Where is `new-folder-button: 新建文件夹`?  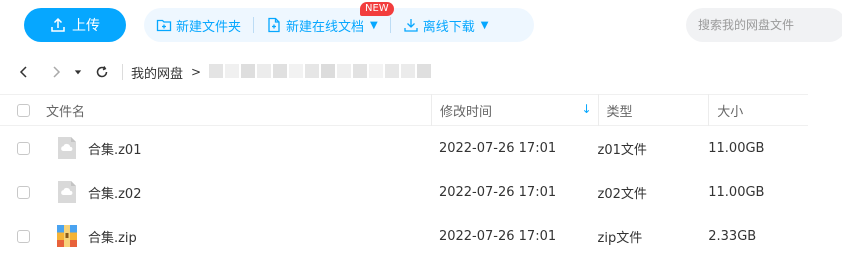
new-folder-button: 新建文件夹 is located at coordinates (198, 25).